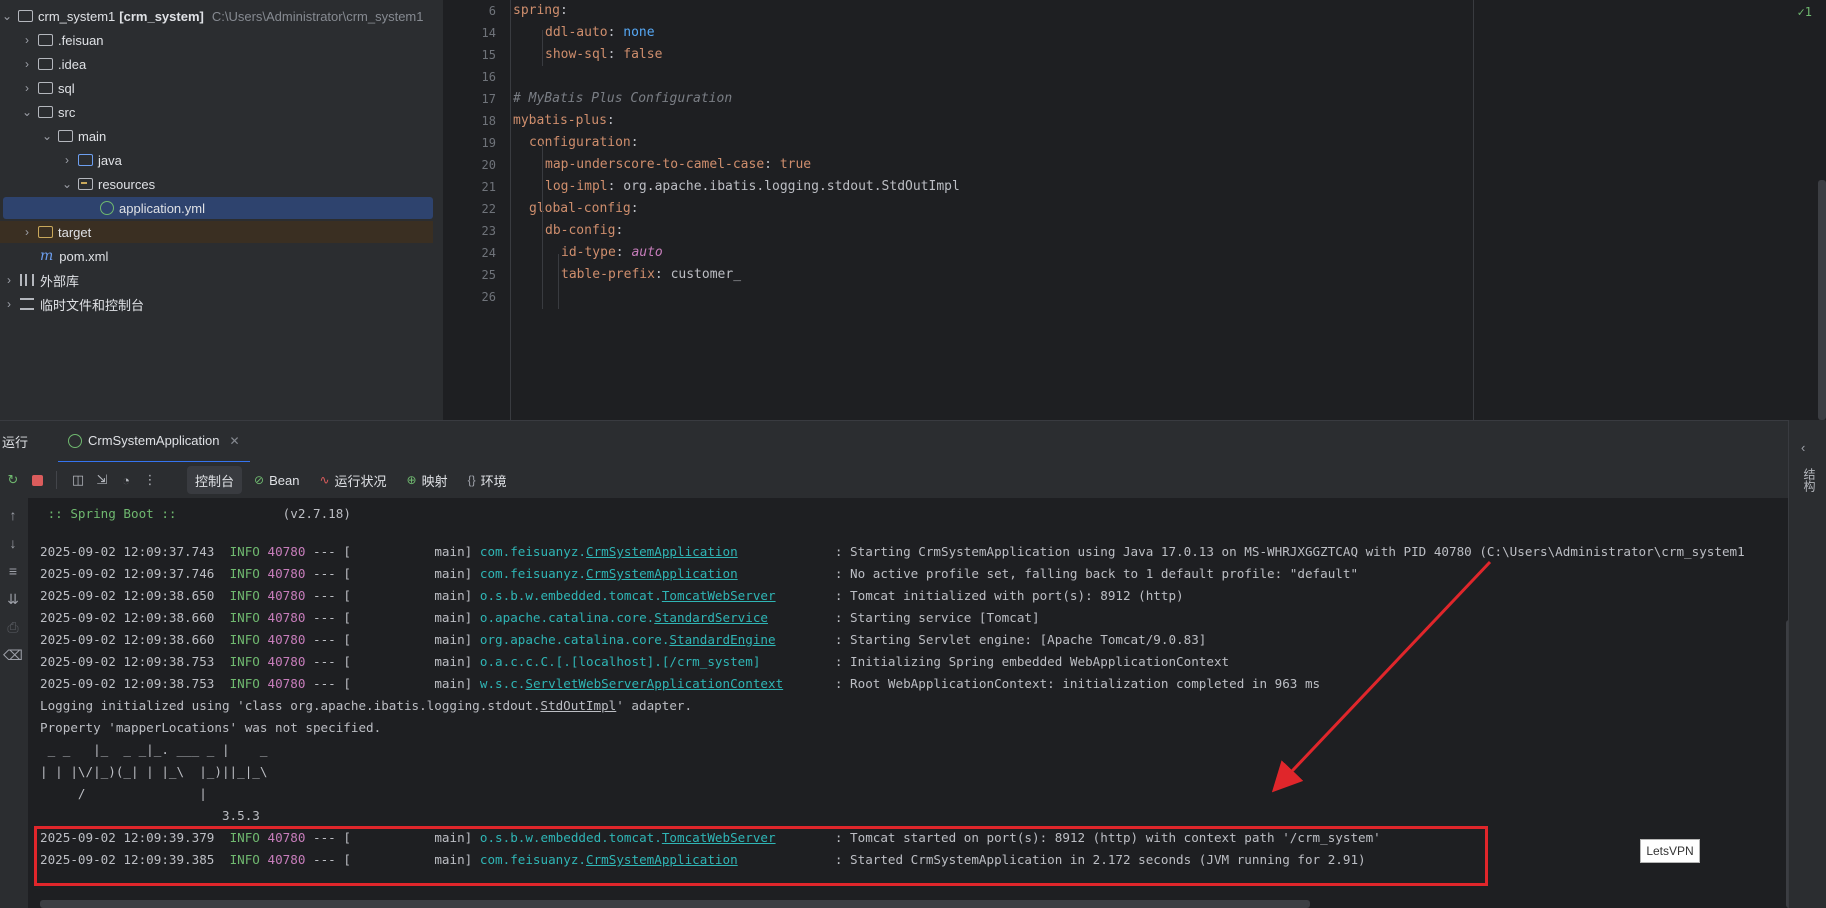 The height and width of the screenshot is (908, 1826). I want to click on subtab-environment: {} 环境, so click(487, 480).